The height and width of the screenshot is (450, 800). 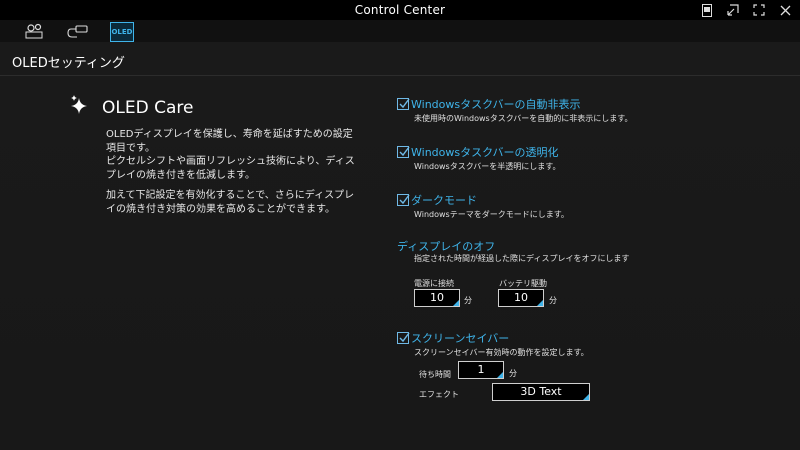 I want to click on usb-cable-icon, so click(x=78, y=31).